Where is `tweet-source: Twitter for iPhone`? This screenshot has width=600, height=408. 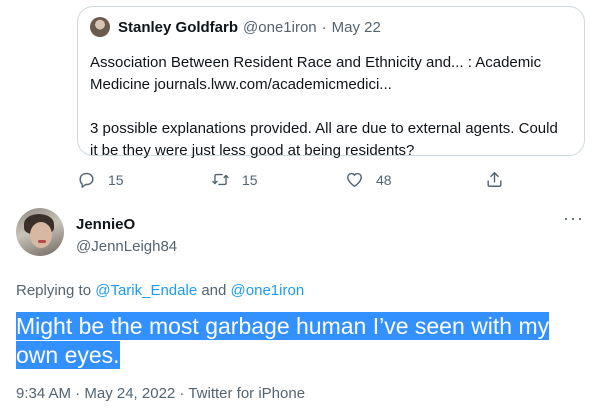
tweet-source: Twitter for iPhone is located at coordinates (247, 393).